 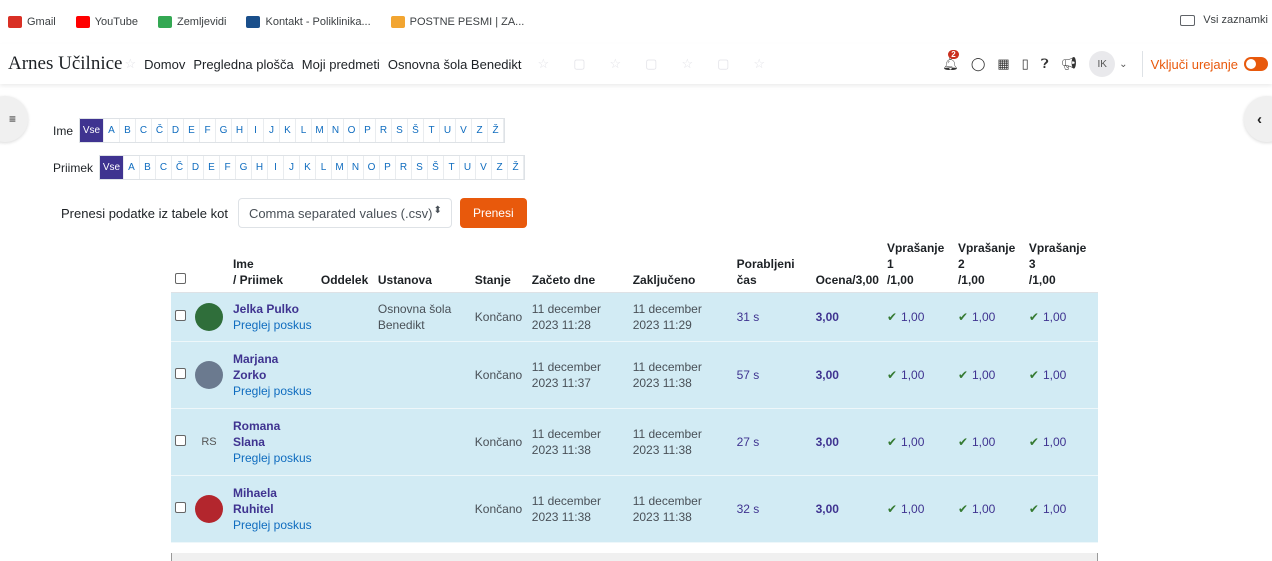 What do you see at coordinates (372, 167) in the screenshot?
I see `last-name-letter: O` at bounding box center [372, 167].